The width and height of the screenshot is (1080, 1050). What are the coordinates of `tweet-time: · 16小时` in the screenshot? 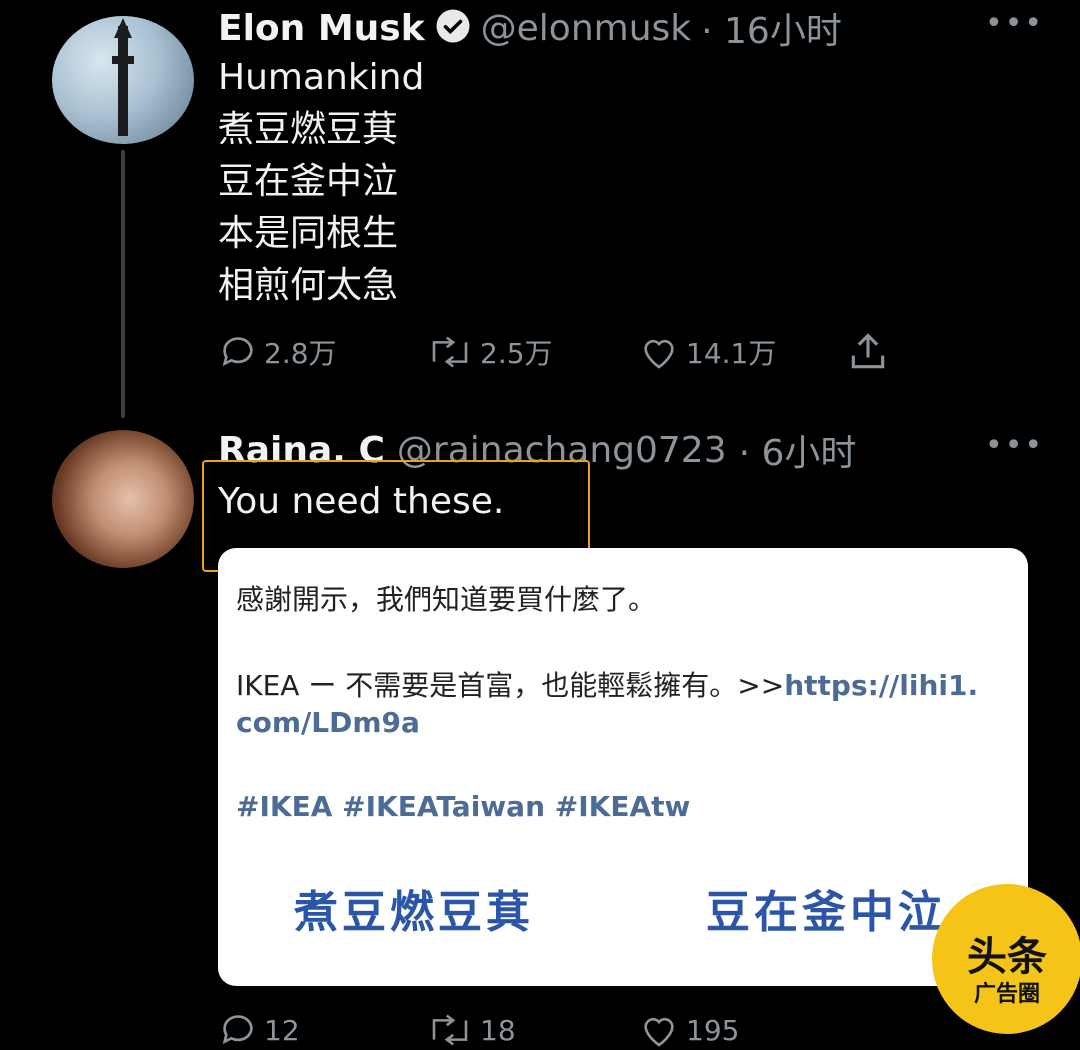 It's located at (771, 28).